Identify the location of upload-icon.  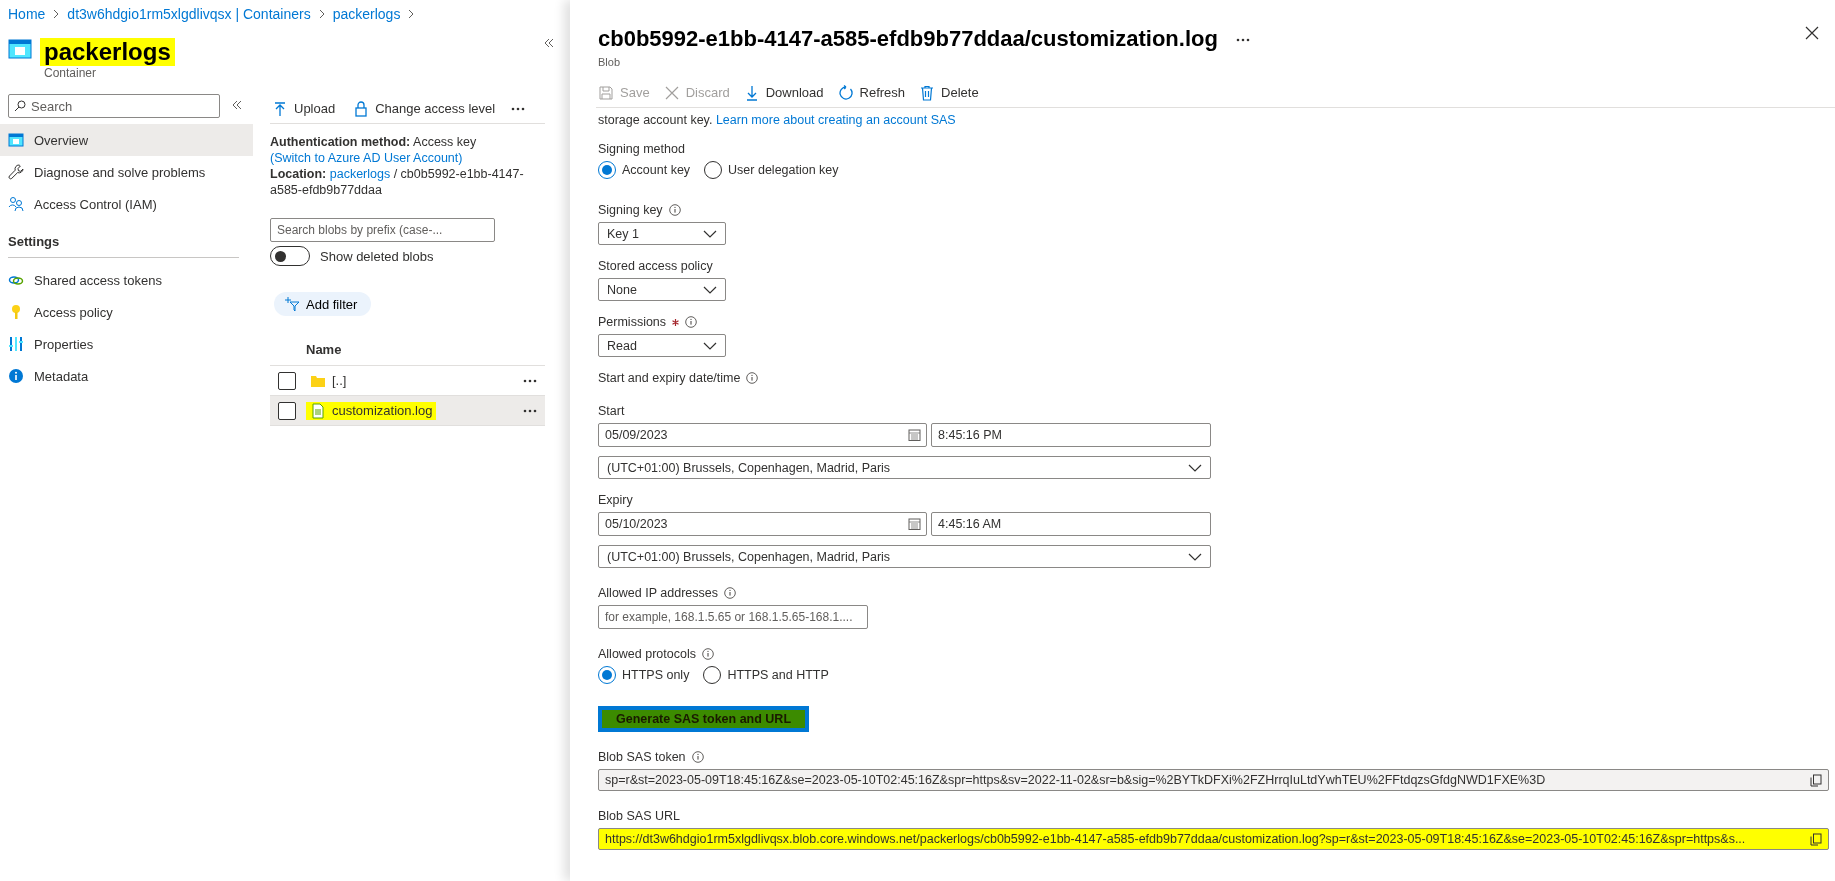
(280, 108).